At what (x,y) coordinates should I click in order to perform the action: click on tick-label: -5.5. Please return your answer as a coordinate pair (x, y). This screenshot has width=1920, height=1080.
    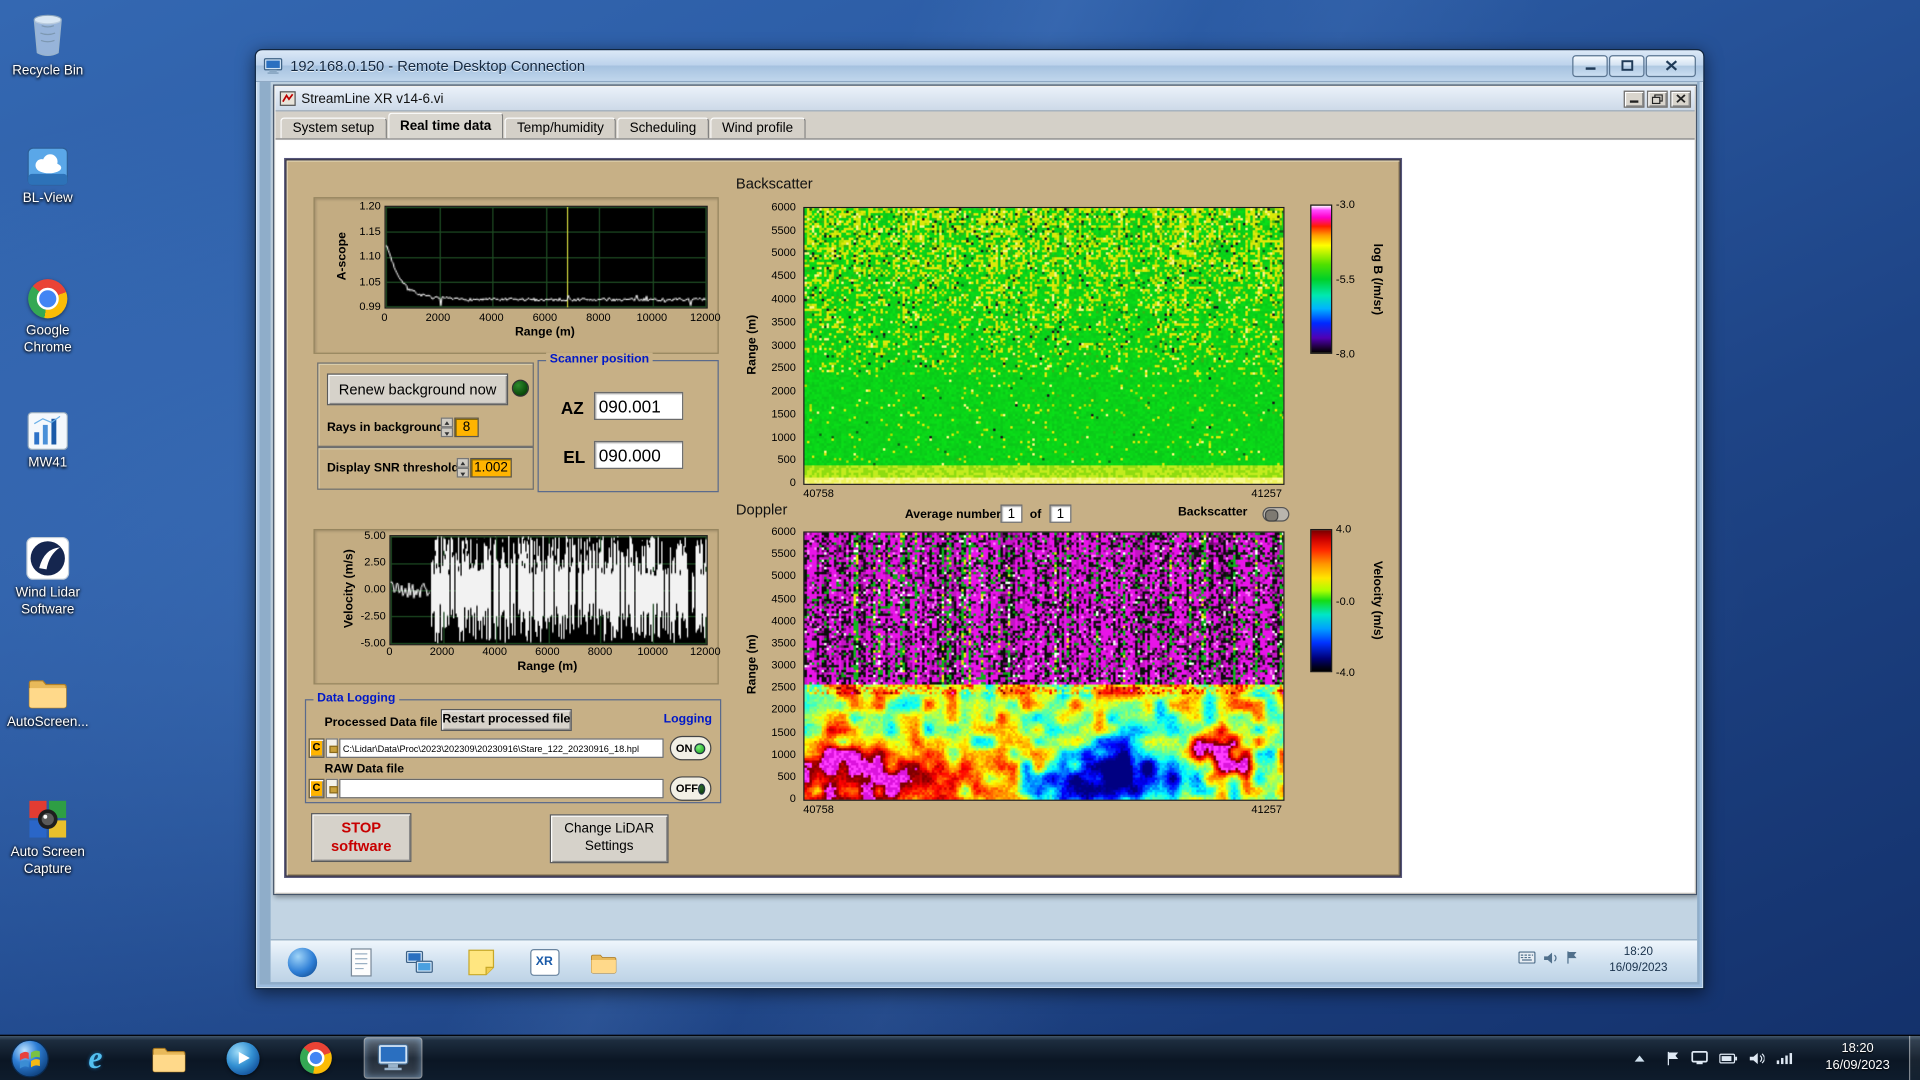
    Looking at the image, I should click on (1345, 279).